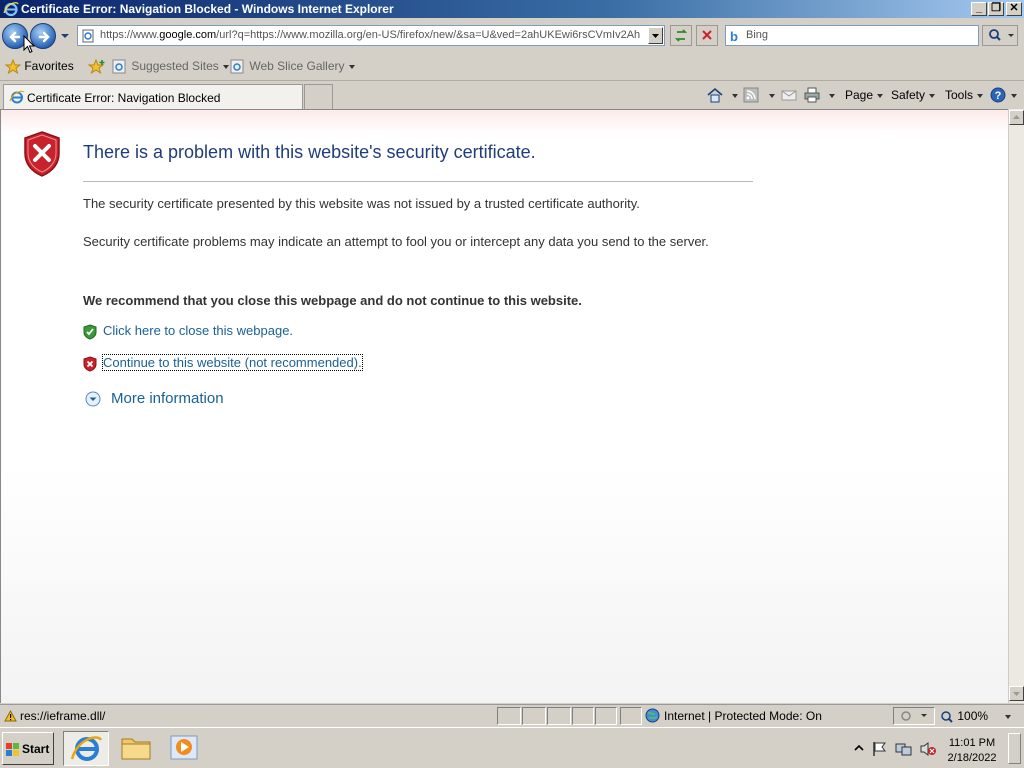  What do you see at coordinates (652, 715) in the screenshot?
I see `globe-icon` at bounding box center [652, 715].